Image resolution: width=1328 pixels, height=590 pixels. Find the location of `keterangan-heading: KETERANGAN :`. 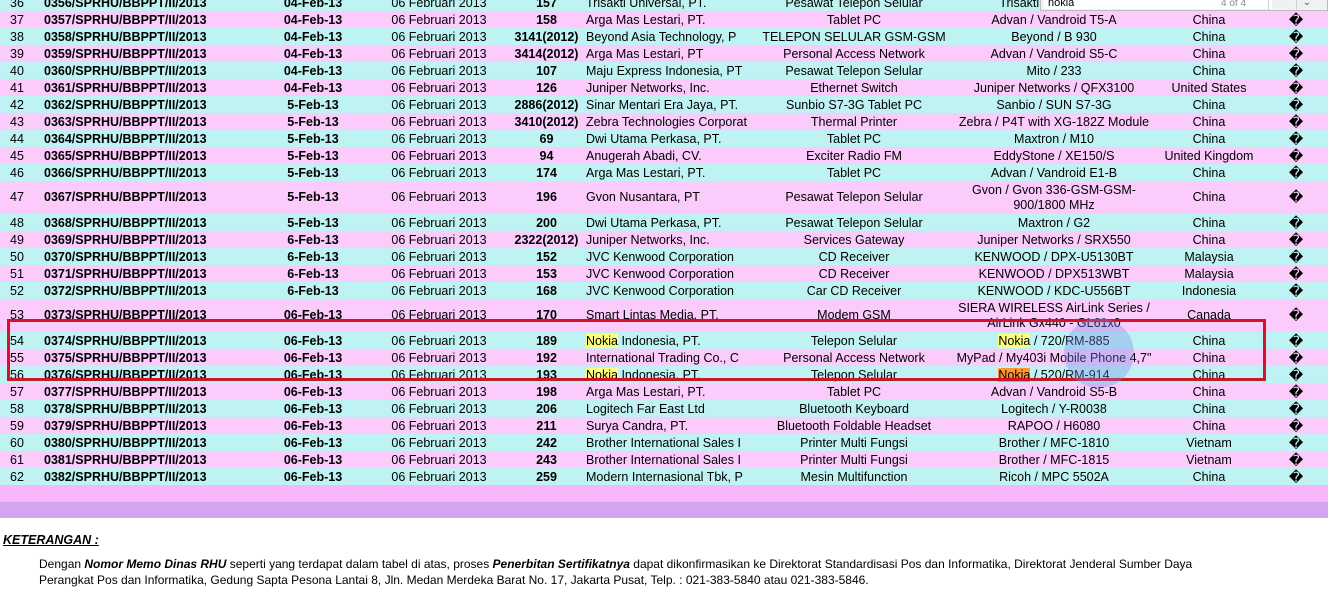

keterangan-heading: KETERANGAN : is located at coordinates (51, 540).